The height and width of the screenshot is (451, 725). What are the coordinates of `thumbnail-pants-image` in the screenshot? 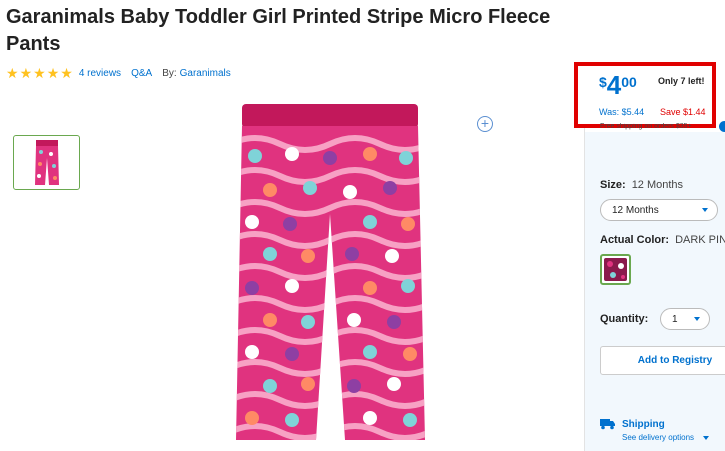 It's located at (46, 162).